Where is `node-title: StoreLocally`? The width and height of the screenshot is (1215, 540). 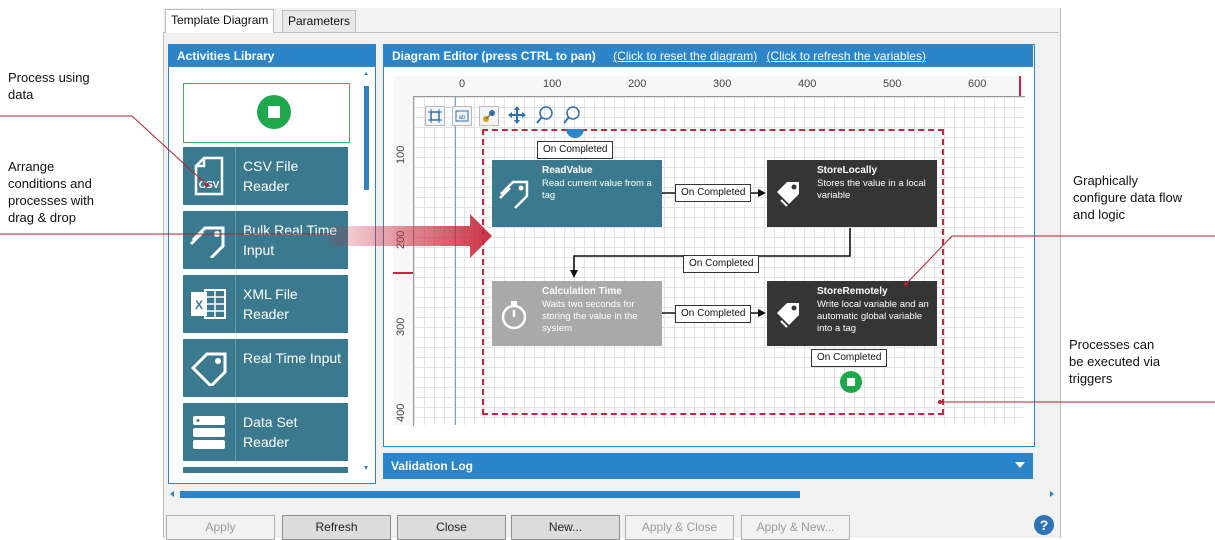
node-title: StoreLocally is located at coordinates (847, 170).